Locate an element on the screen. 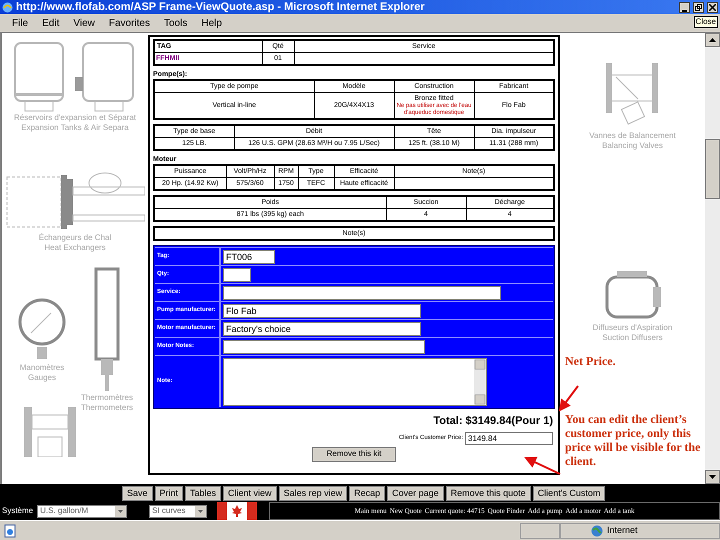  annotation-text: Net Price. is located at coordinates (590, 361).